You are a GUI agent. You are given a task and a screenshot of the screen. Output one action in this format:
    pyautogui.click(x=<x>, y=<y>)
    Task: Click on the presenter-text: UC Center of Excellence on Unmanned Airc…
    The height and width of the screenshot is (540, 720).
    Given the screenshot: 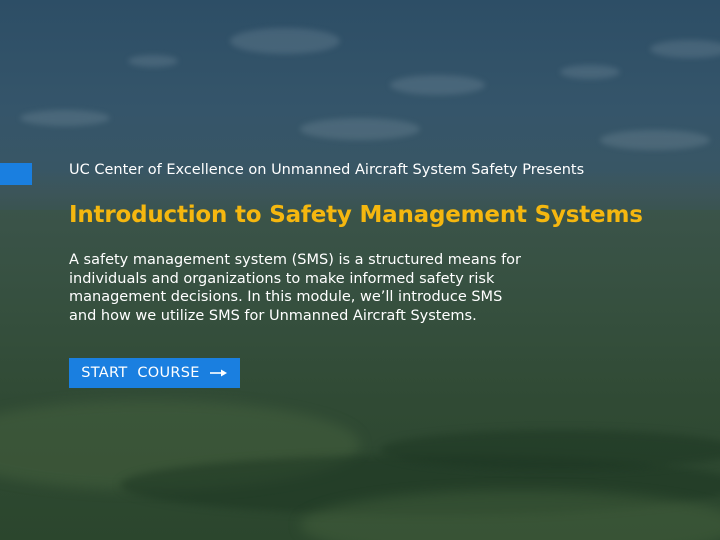 What is the action you would take?
    pyautogui.click(x=327, y=170)
    